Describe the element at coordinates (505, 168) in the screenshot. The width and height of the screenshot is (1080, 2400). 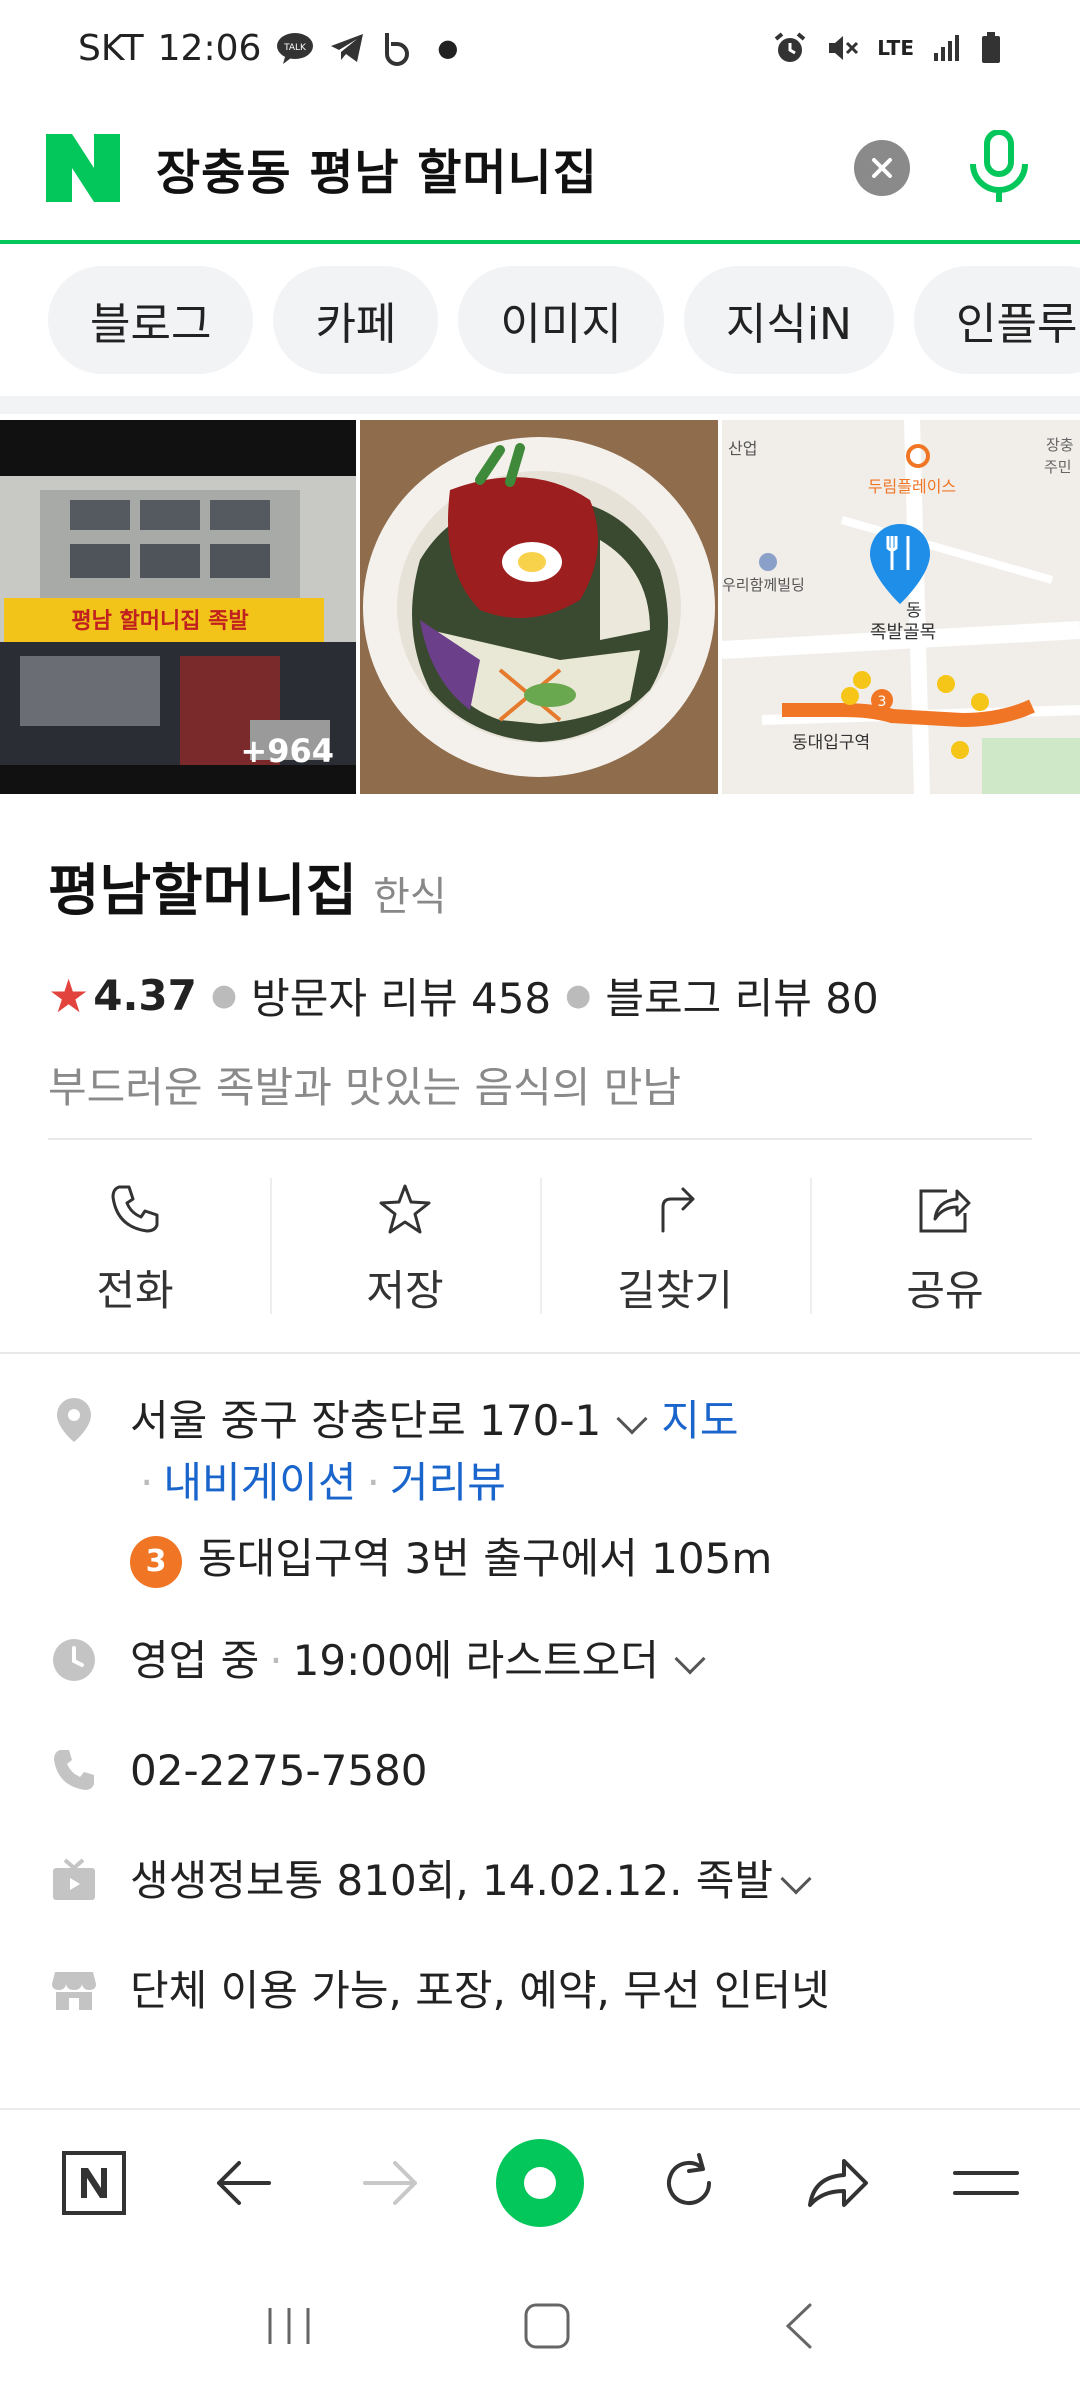
I see `search-input: 장충동 평남 할머니집` at that location.